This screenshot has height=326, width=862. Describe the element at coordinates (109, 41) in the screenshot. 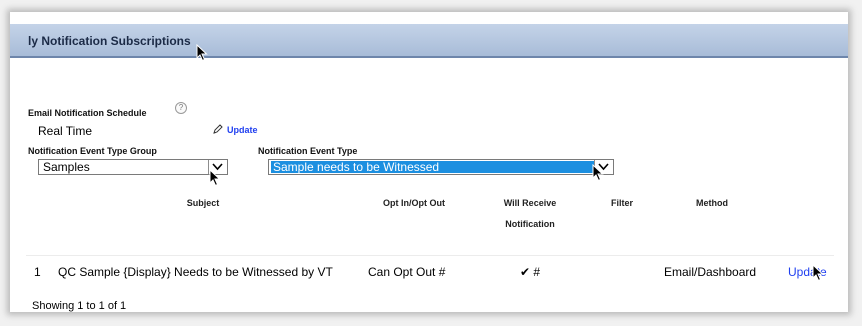

I see `section-title: ly Notification Subscriptions` at that location.